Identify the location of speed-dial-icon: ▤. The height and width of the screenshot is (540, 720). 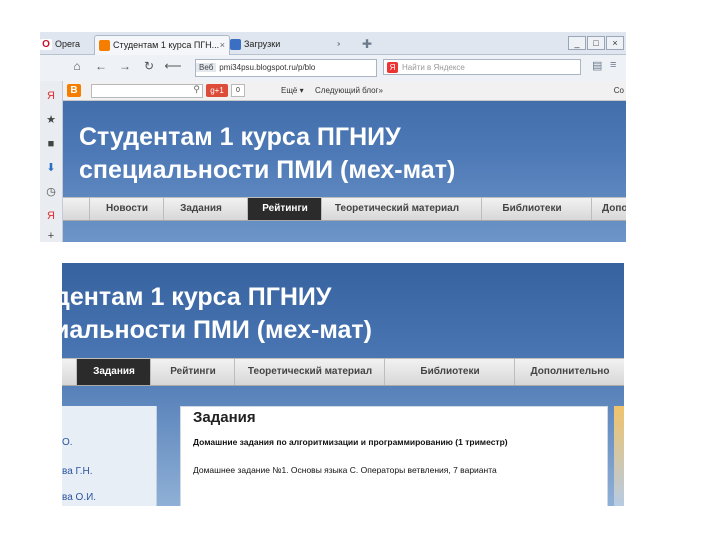
(597, 65).